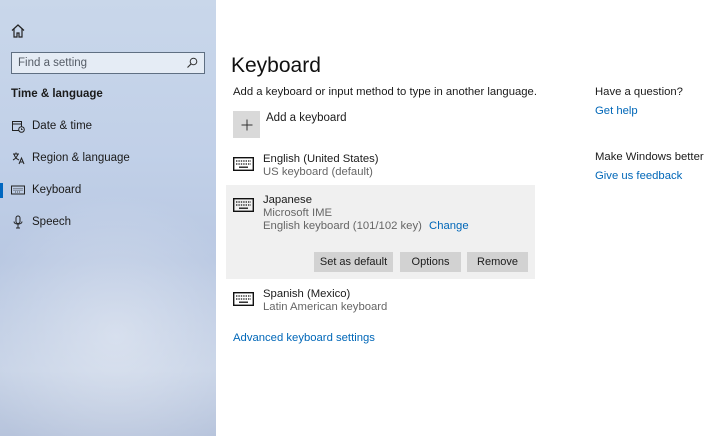 The image size is (720, 436). I want to click on add-keyboard-button: Add a keyboard, so click(290, 124).